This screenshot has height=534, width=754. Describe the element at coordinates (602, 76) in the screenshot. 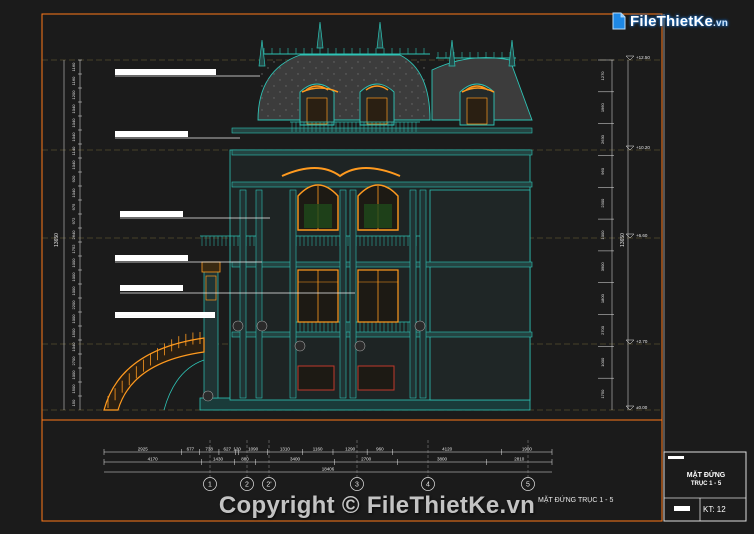

I see `right-segment-dim: 1270` at that location.